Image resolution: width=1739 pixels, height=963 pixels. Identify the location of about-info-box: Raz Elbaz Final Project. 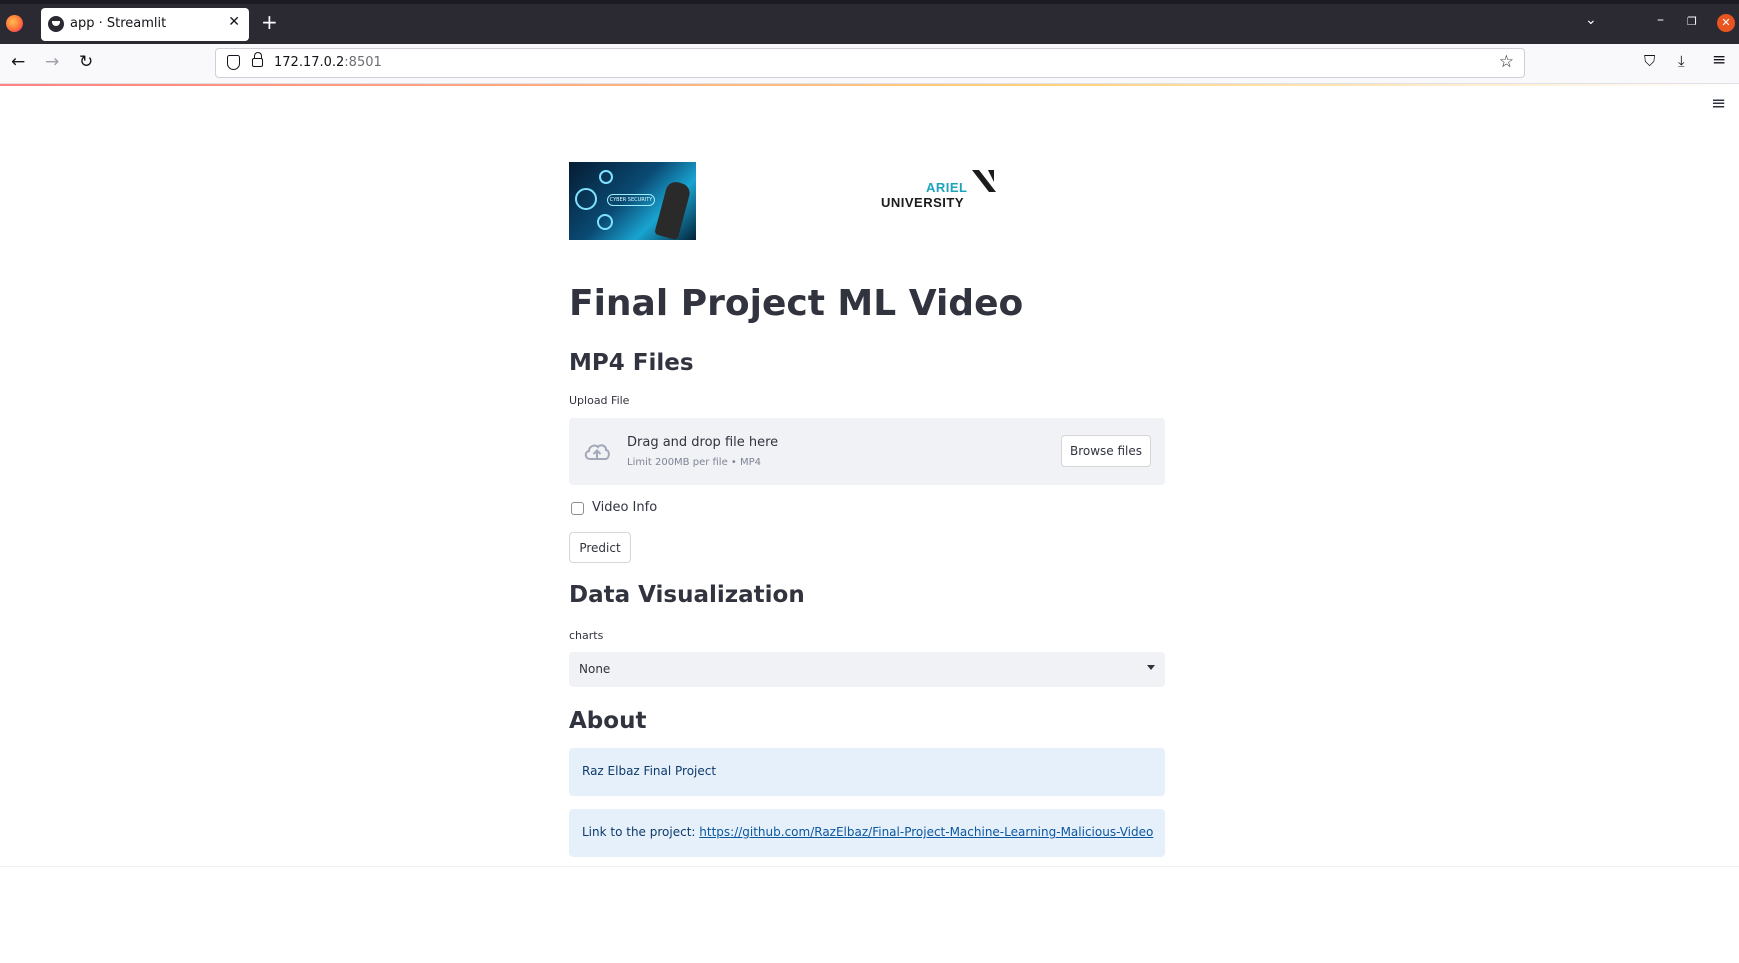
(867, 772).